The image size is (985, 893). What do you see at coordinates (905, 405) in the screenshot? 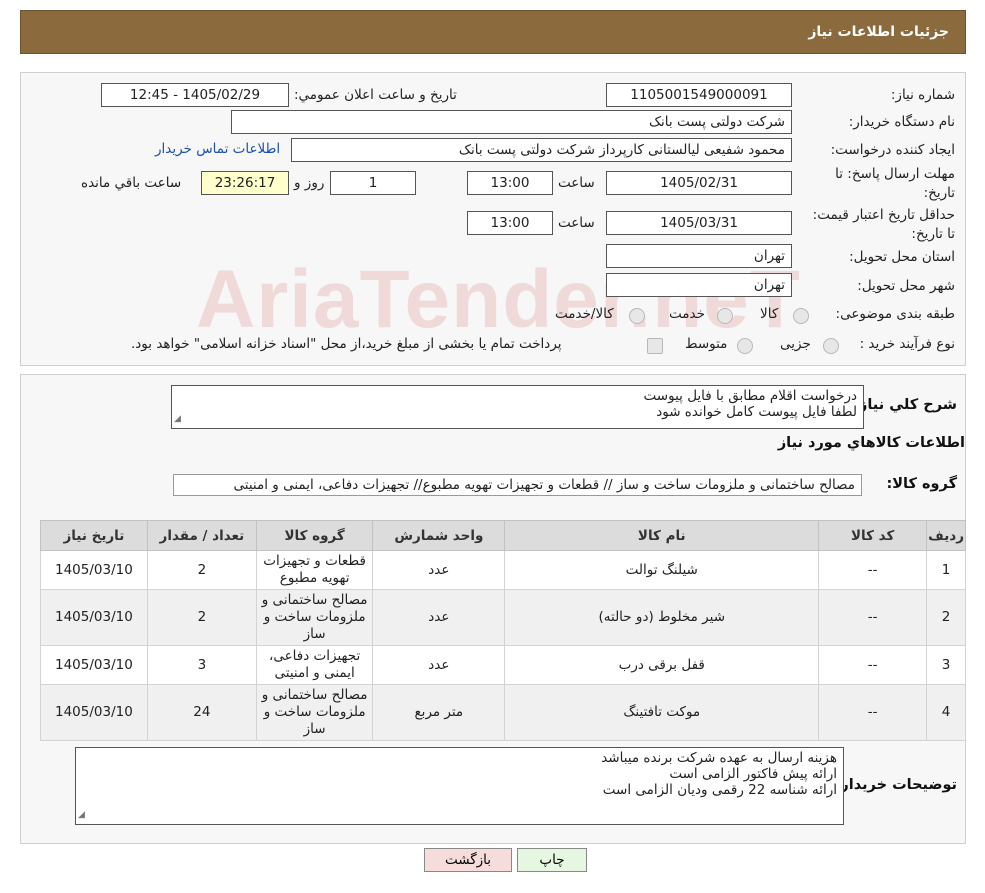
I see `summary-label: شرح كلي نياز:` at bounding box center [905, 405].